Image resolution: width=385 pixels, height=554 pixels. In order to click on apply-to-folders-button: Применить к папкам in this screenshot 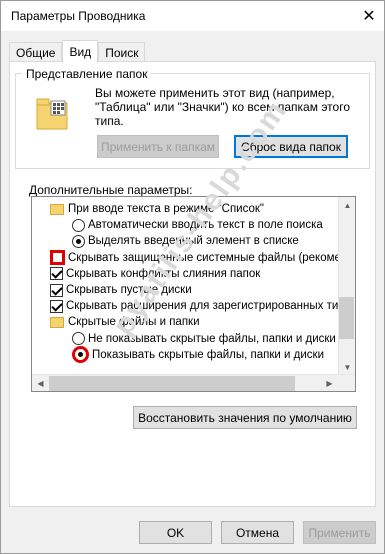, I will do `click(158, 146)`.